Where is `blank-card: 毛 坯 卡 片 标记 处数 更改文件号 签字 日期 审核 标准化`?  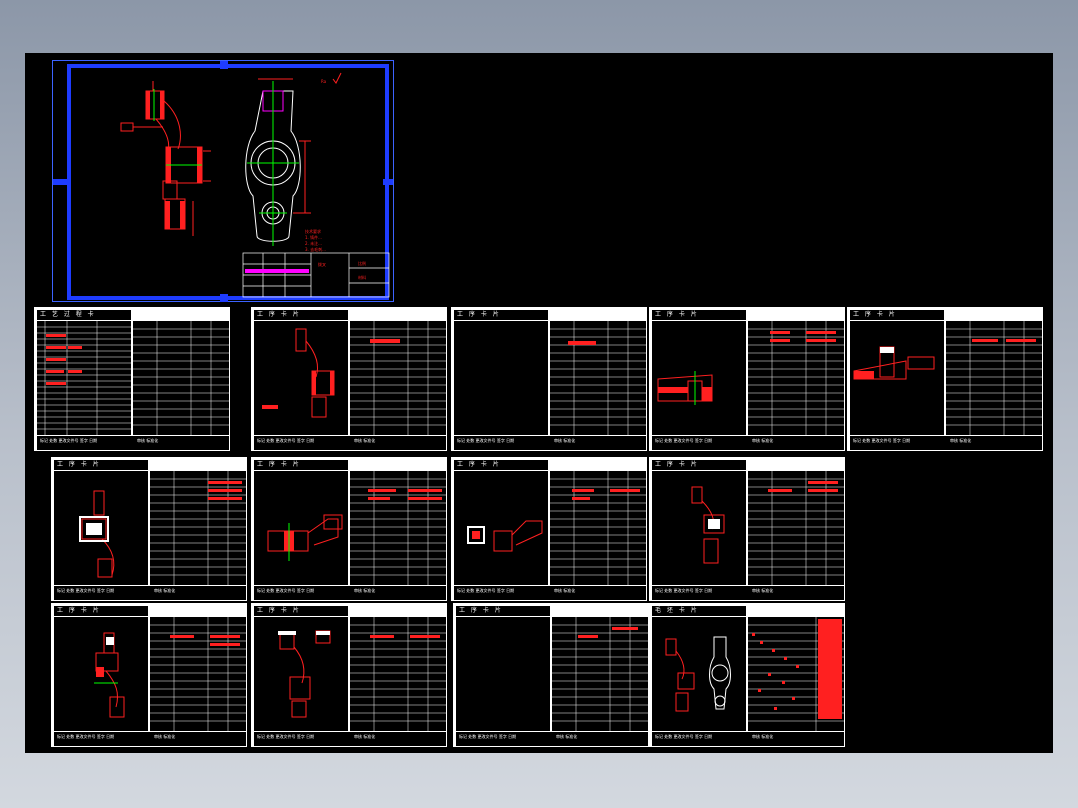 blank-card: 毛 坯 卡 片 标记 处数 更改文件号 签字 日期 审核 标准化 is located at coordinates (747, 675).